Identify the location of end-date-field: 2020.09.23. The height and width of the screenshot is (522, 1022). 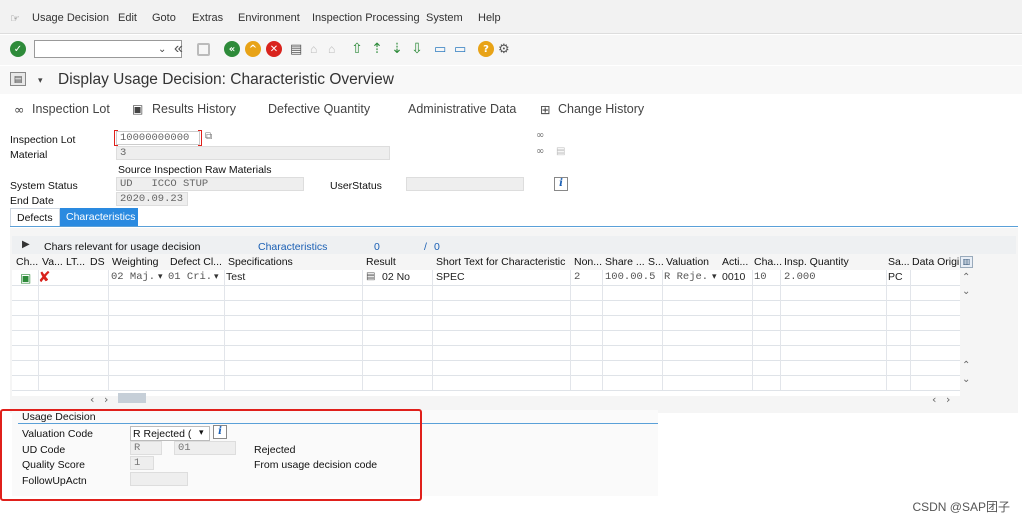
(152, 199).